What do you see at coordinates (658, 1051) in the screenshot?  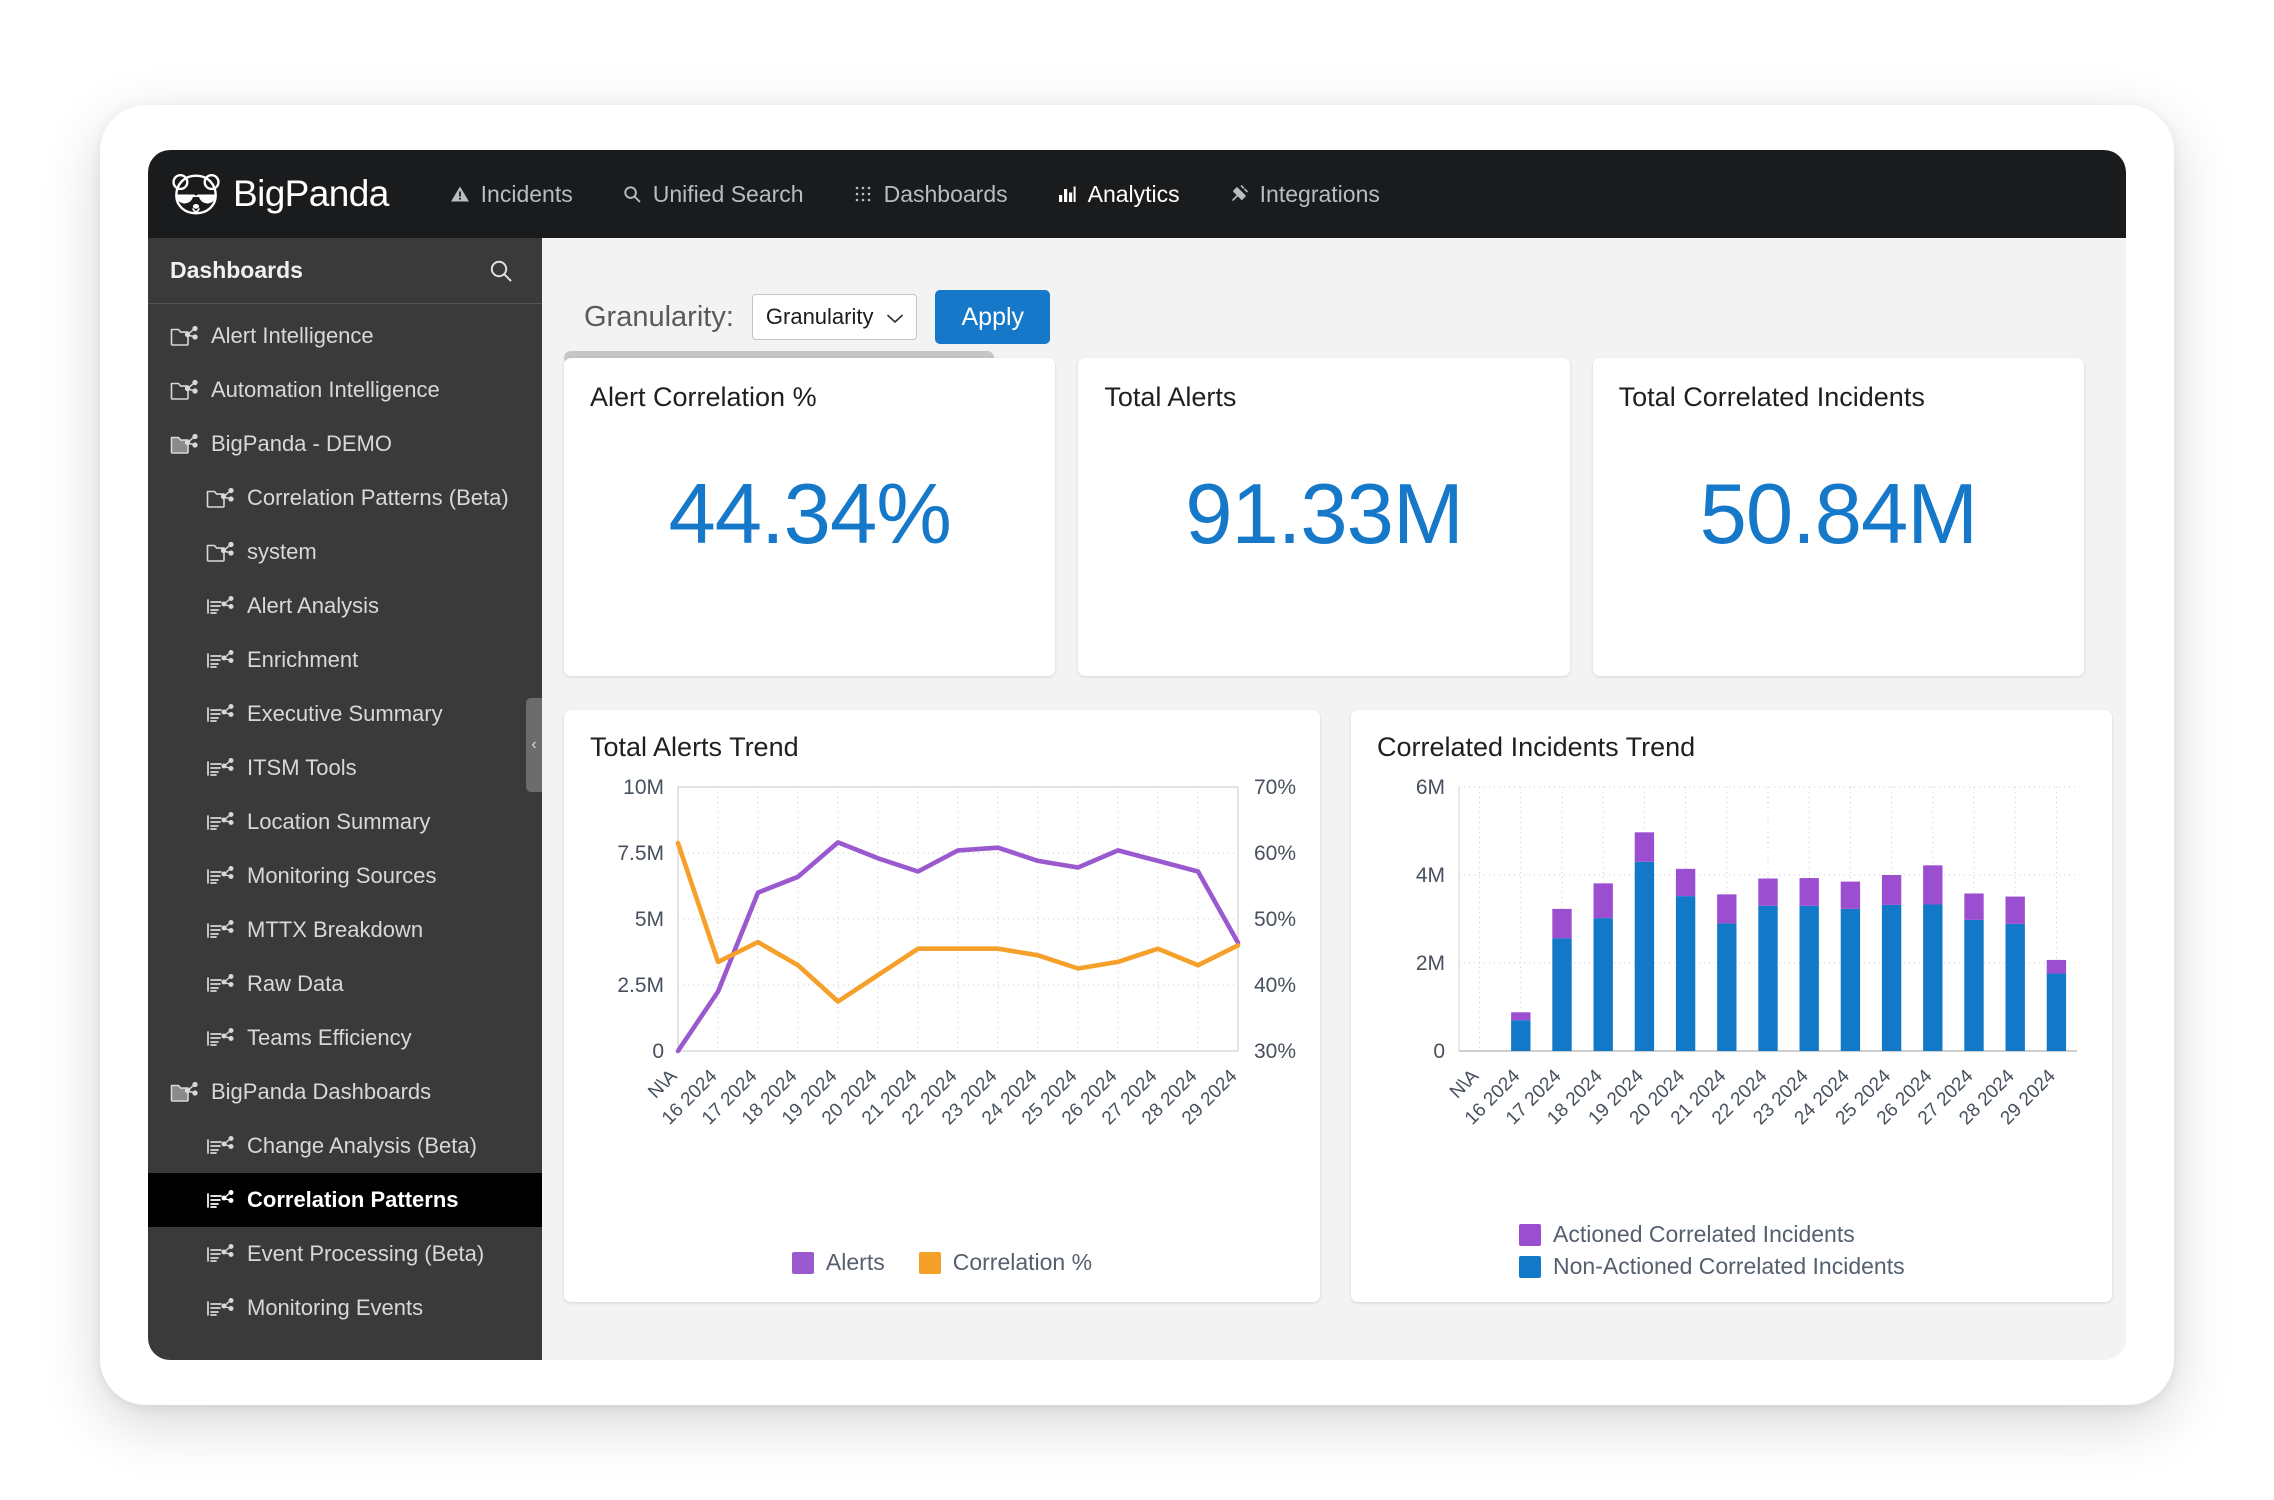 I see `svg-text: 0` at bounding box center [658, 1051].